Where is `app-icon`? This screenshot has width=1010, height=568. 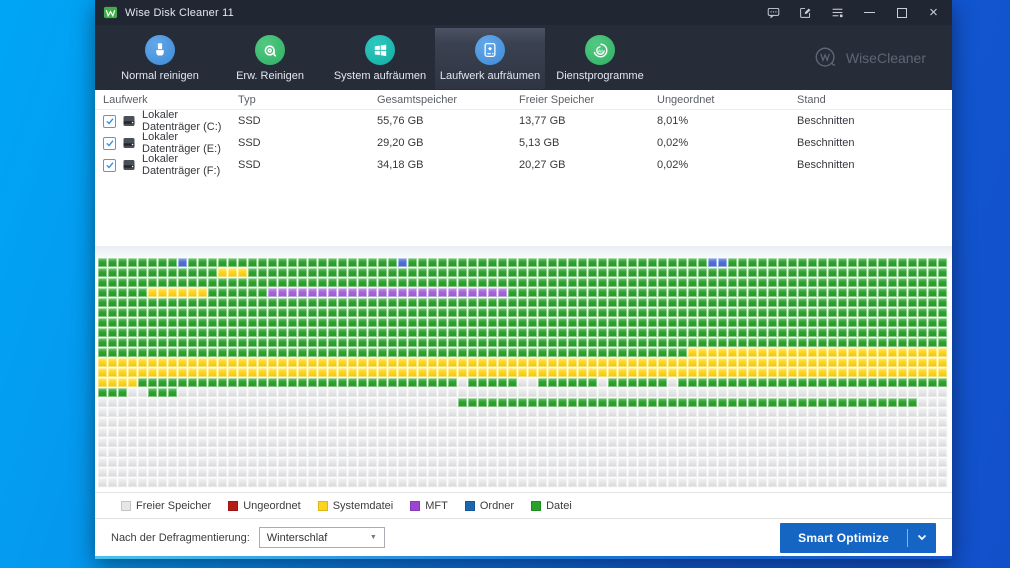
app-icon is located at coordinates (110, 12).